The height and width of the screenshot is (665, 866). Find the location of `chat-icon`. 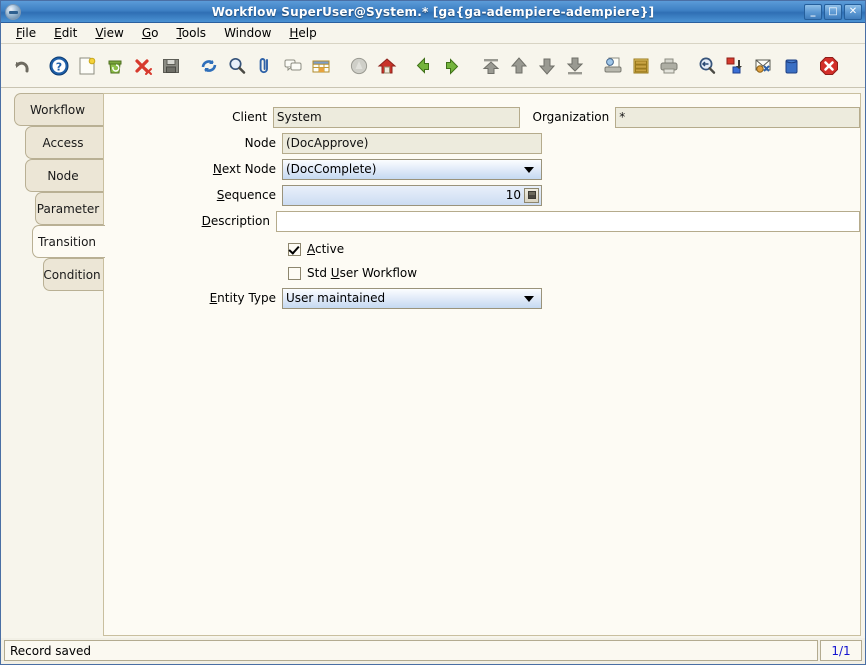

chat-icon is located at coordinates (293, 66).